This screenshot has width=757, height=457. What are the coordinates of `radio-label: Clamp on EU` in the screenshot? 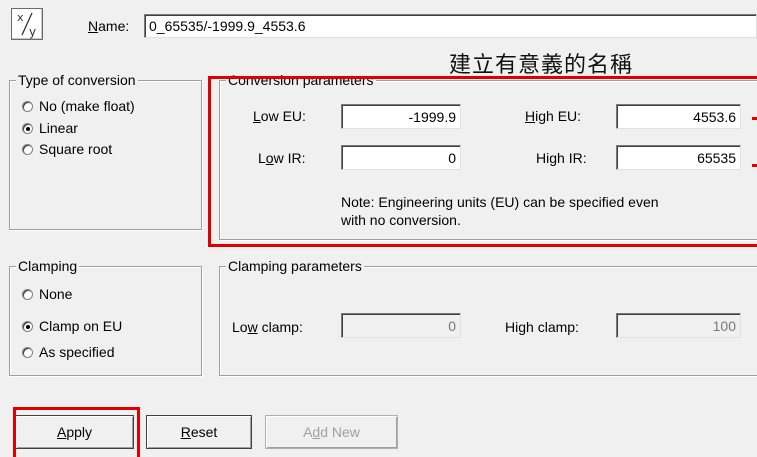 It's located at (81, 326).